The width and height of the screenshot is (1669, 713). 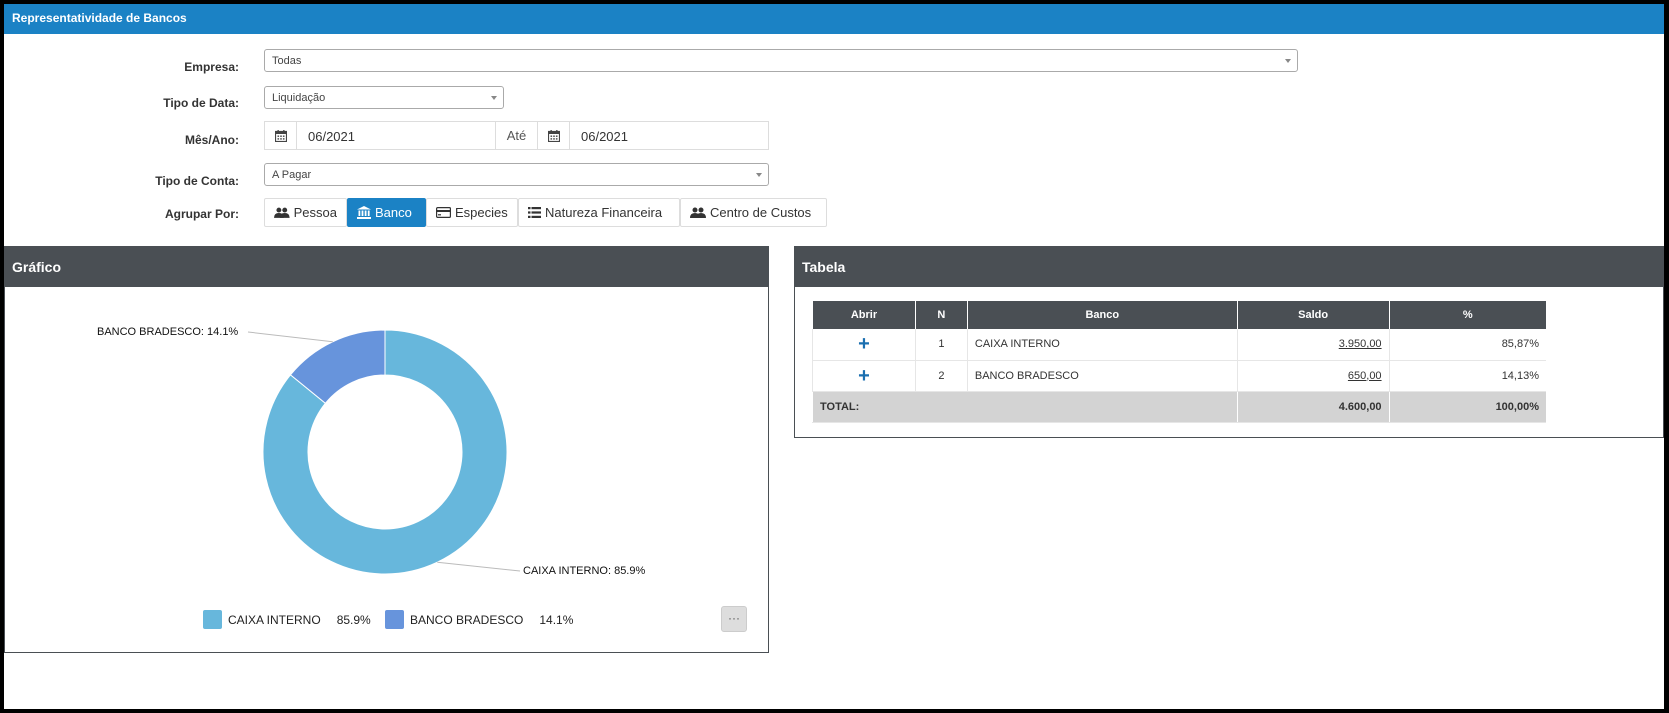 What do you see at coordinates (299, 98) in the screenshot?
I see `tipo-data-value: Liquidação` at bounding box center [299, 98].